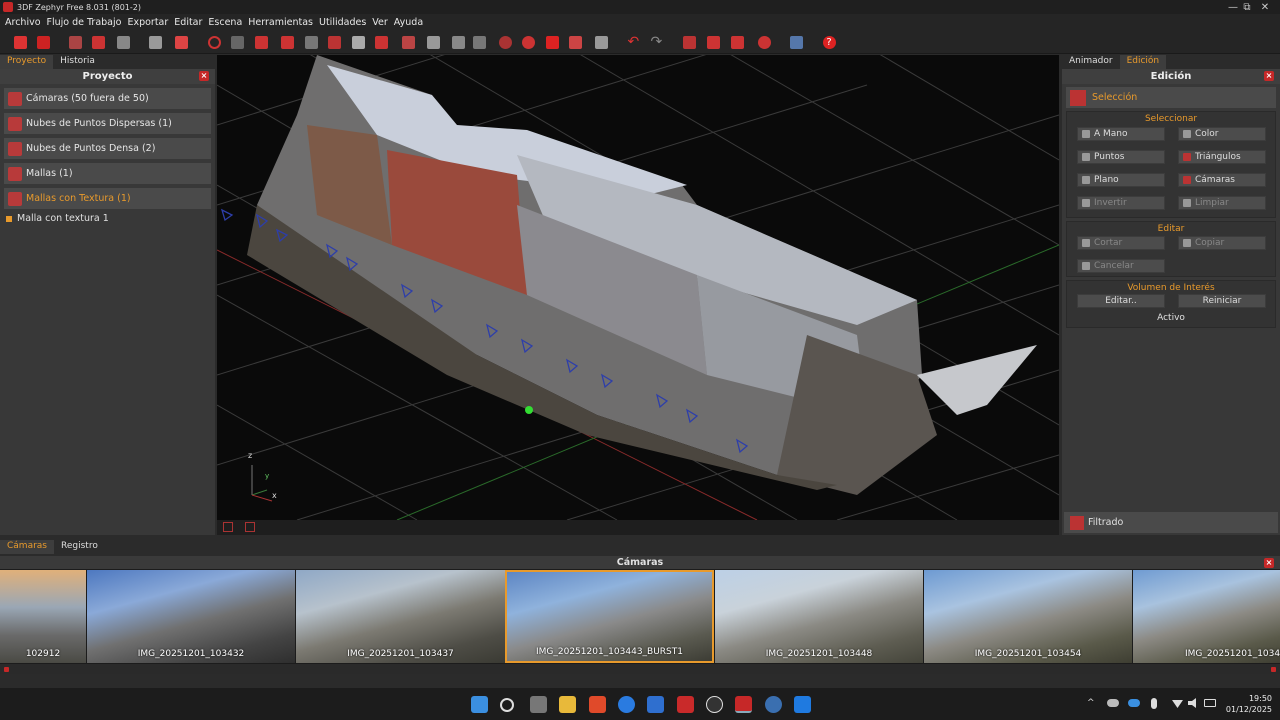 This screenshot has height=720, width=1280. I want to click on cancel-button: Cancelar, so click(1121, 266).